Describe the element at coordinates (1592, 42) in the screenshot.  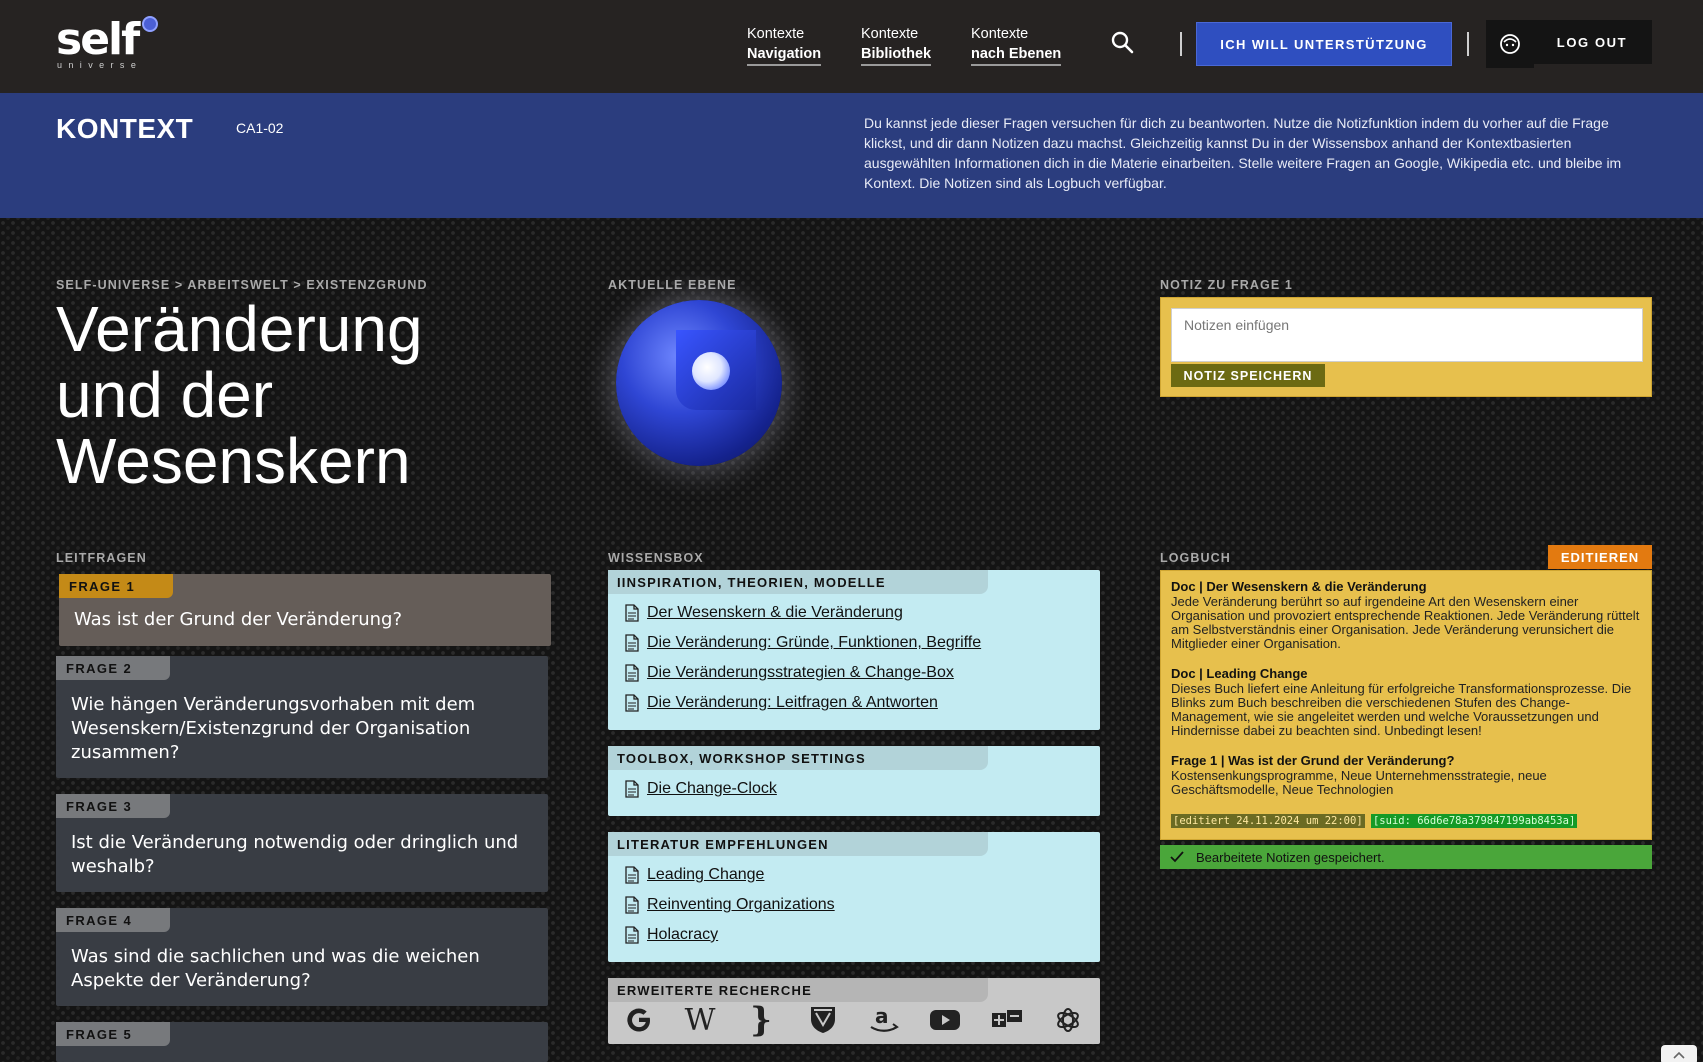
I see `logout-button: LOG OUT` at that location.